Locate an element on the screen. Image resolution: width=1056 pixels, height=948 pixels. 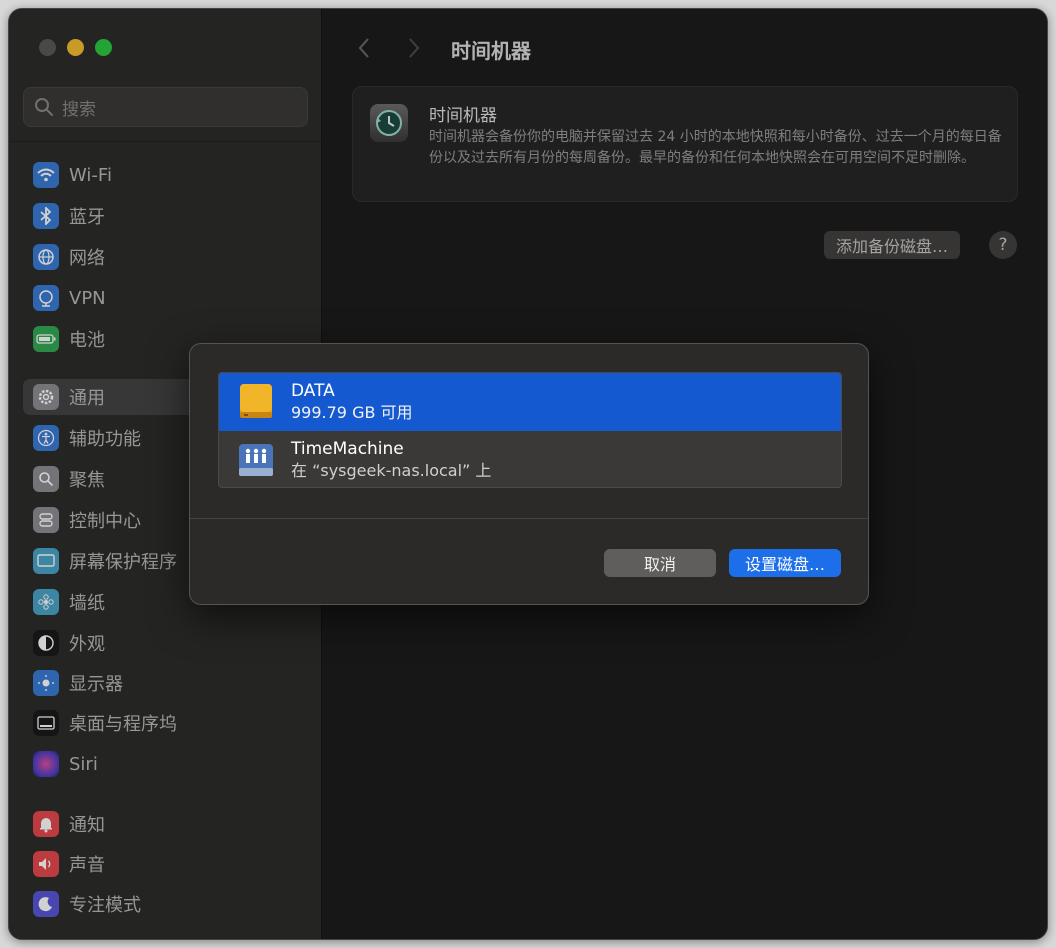
disk-name: DATA is located at coordinates (313, 391).